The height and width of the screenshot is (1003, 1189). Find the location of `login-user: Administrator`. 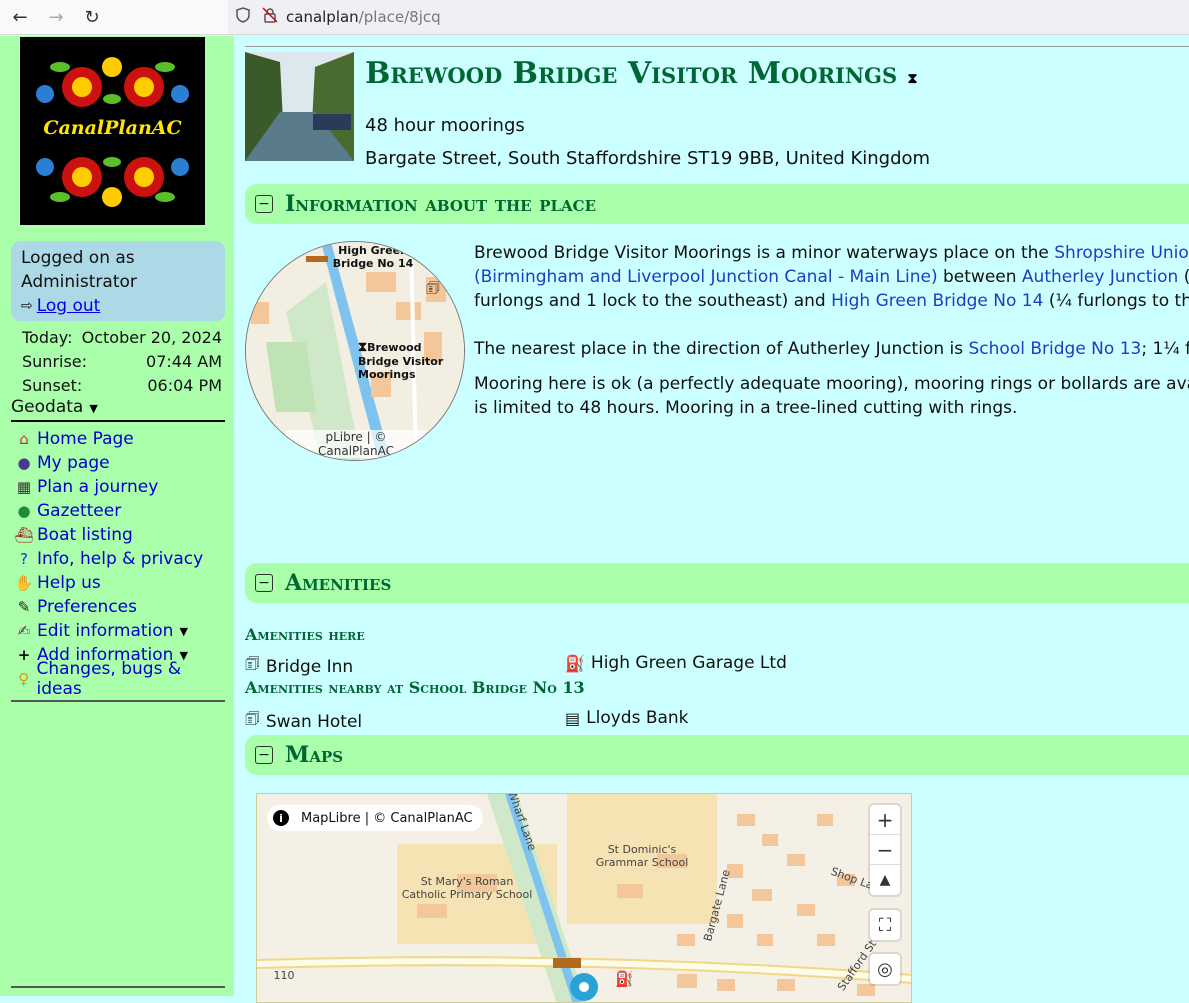

login-user: Administrator is located at coordinates (79, 282).